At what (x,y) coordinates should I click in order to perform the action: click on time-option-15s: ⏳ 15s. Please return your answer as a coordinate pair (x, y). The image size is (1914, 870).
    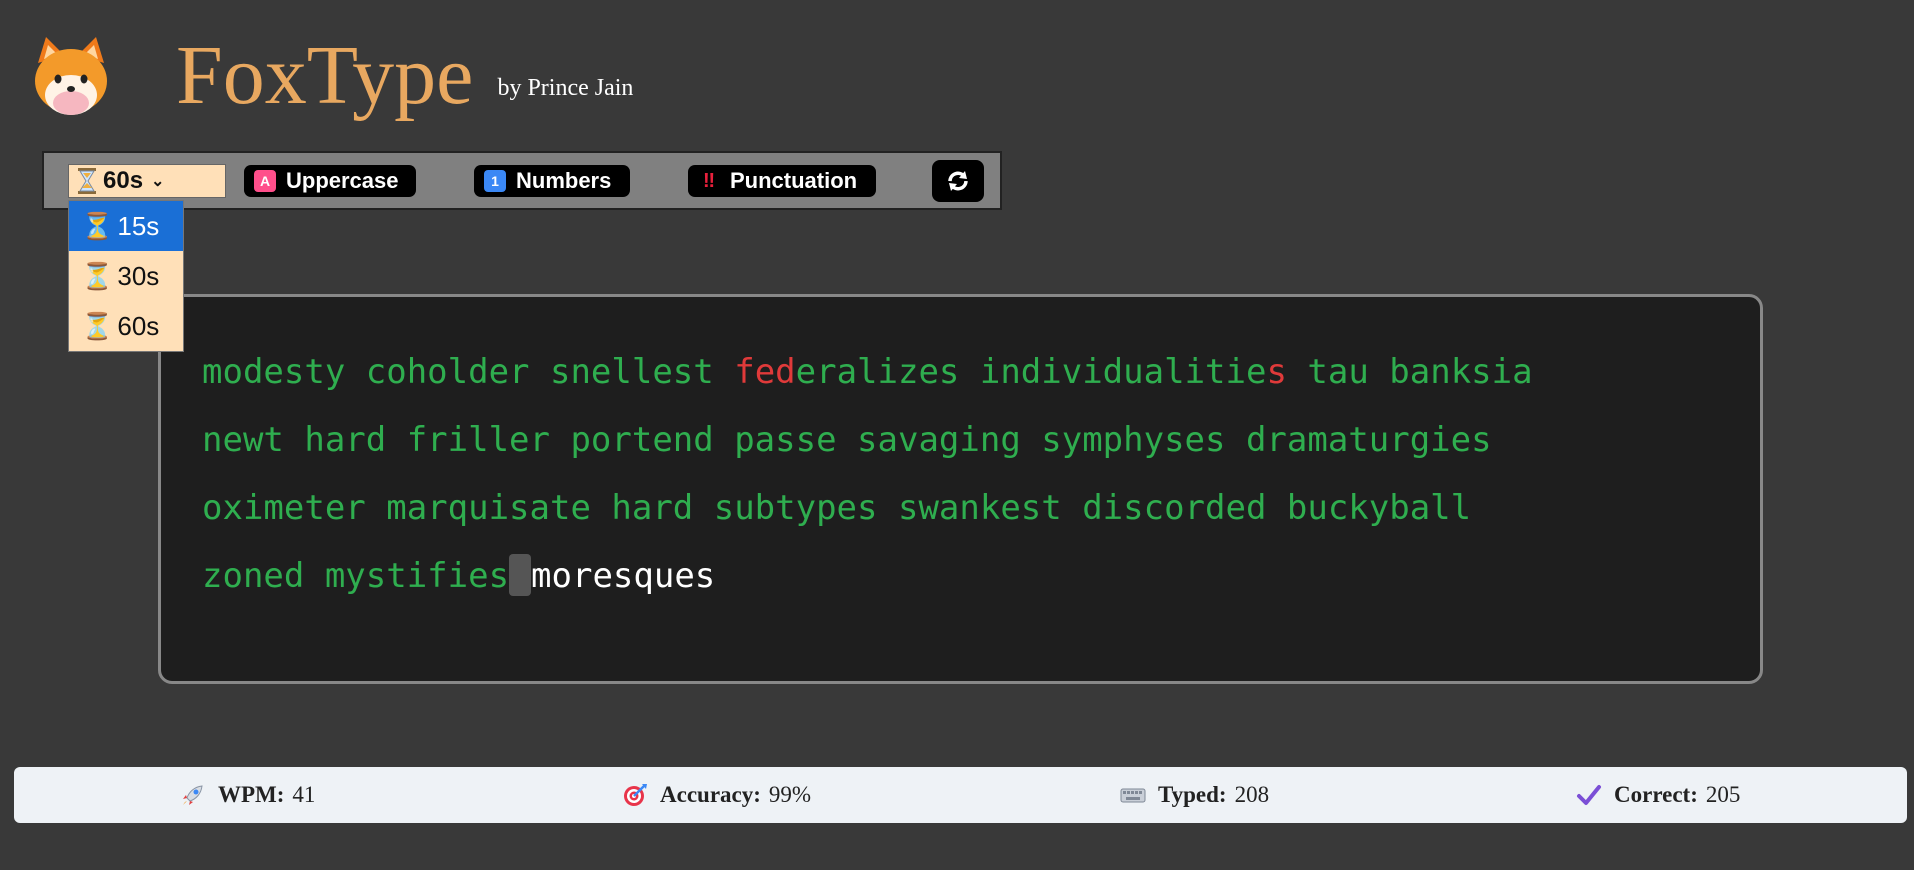
    Looking at the image, I should click on (126, 226).